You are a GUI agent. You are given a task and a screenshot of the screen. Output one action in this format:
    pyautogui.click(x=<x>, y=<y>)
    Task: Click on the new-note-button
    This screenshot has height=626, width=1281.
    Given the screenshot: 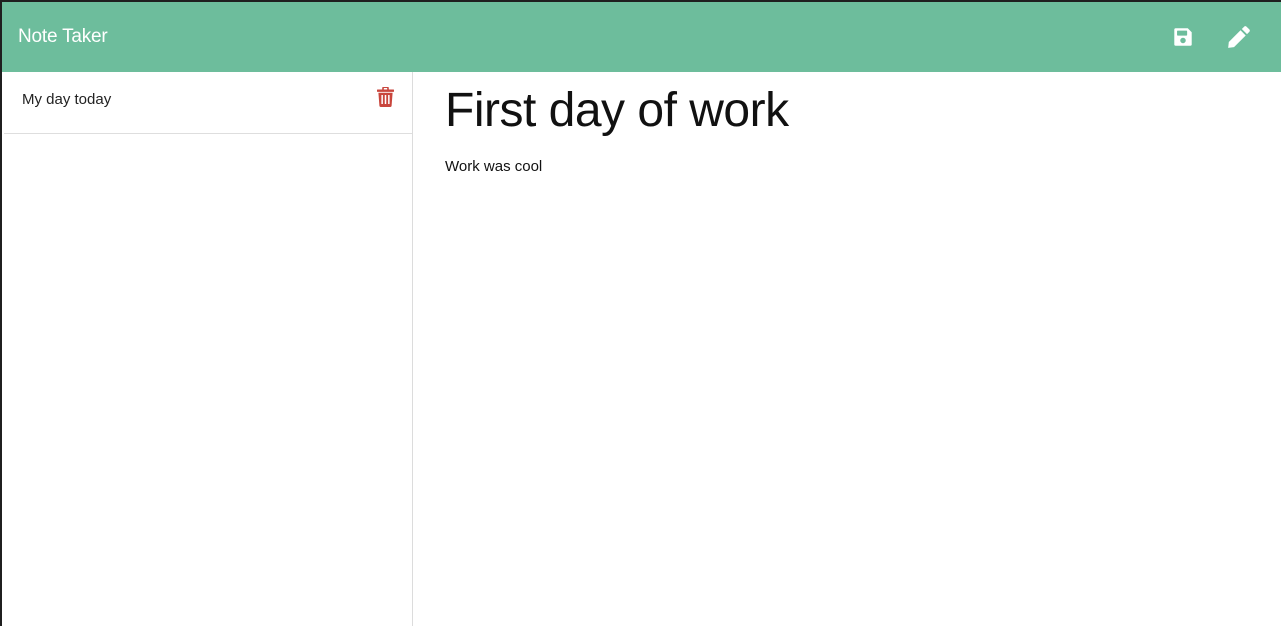 What is the action you would take?
    pyautogui.click(x=1239, y=37)
    